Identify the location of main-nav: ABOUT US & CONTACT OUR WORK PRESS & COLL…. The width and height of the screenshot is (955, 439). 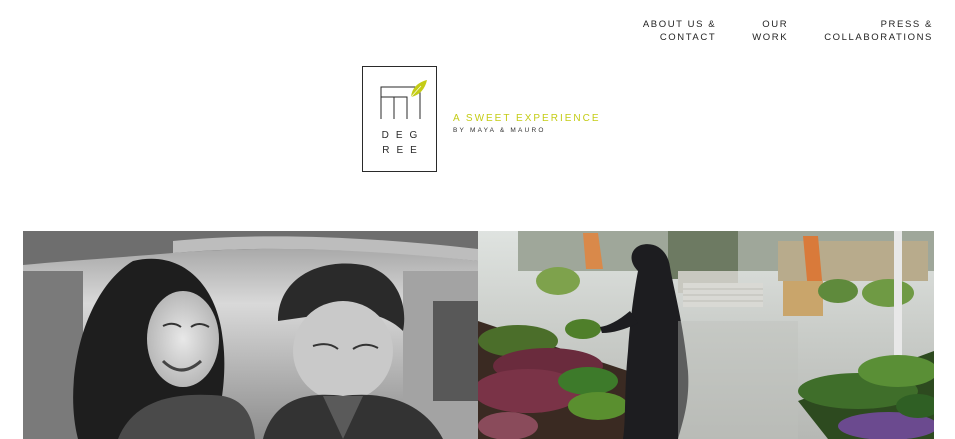
(788, 31).